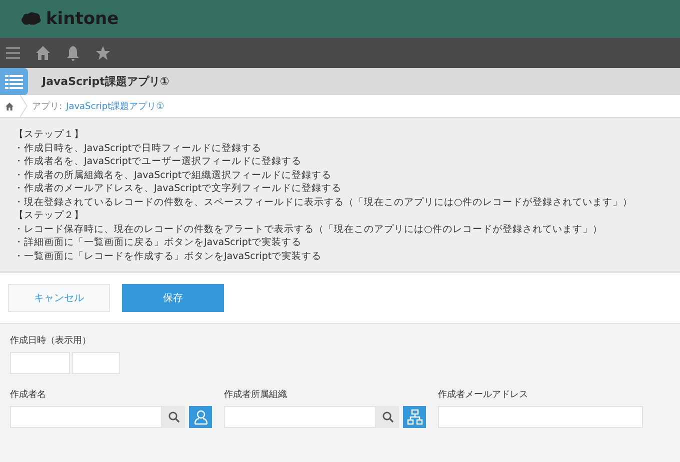 This screenshot has height=462, width=680. I want to click on date-field, so click(40, 363).